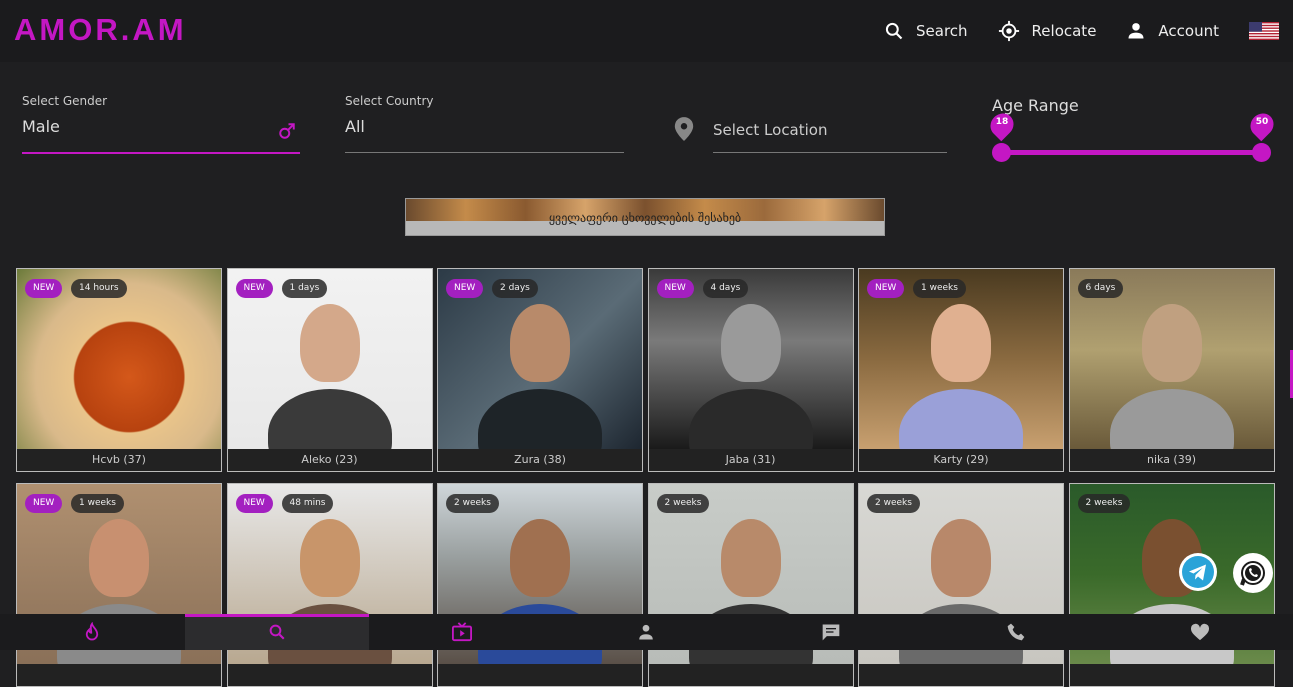  What do you see at coordinates (1131, 152) in the screenshot?
I see `age-range-track` at bounding box center [1131, 152].